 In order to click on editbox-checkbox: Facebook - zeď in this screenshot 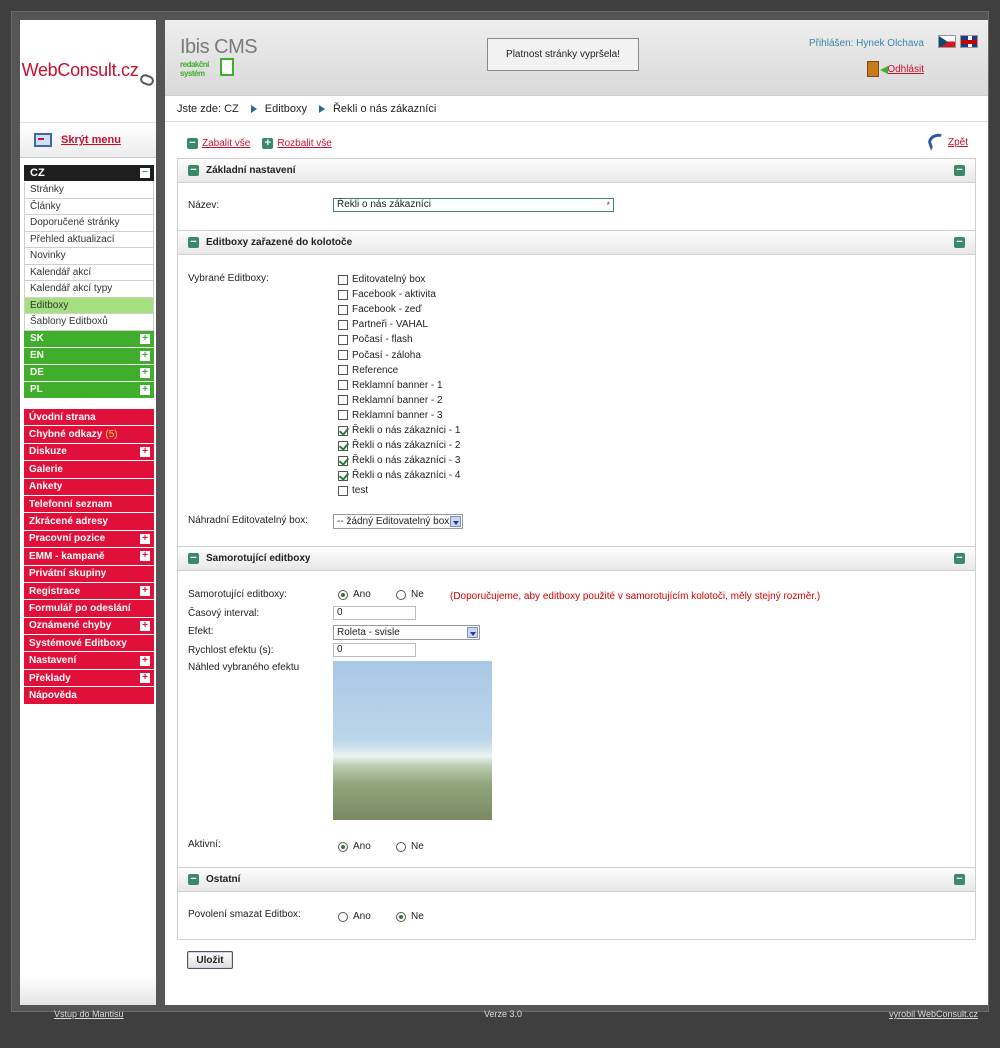, I will do `click(380, 309)`.